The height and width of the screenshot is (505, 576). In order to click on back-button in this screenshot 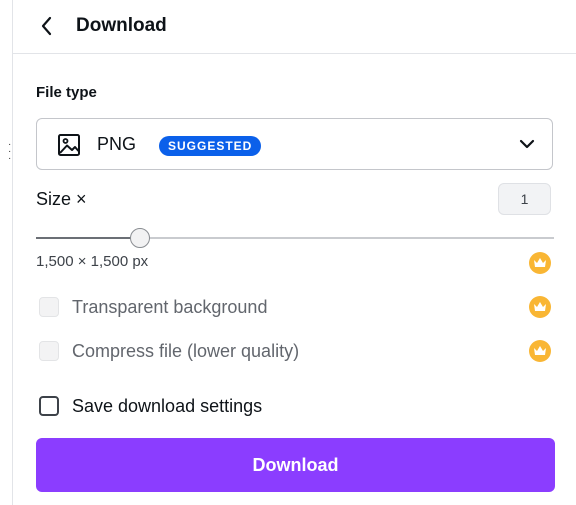, I will do `click(47, 26)`.